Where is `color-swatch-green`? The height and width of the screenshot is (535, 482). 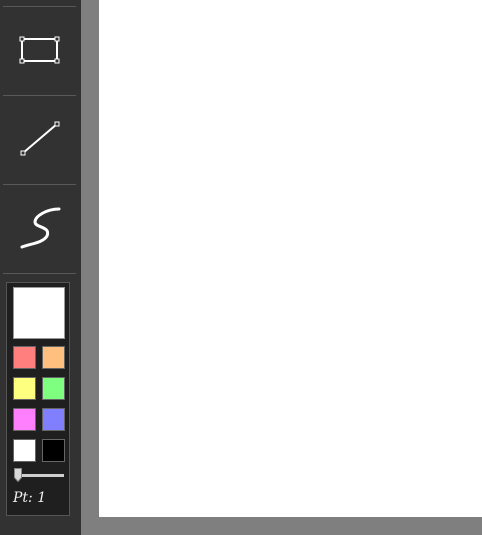 color-swatch-green is located at coordinates (53, 388).